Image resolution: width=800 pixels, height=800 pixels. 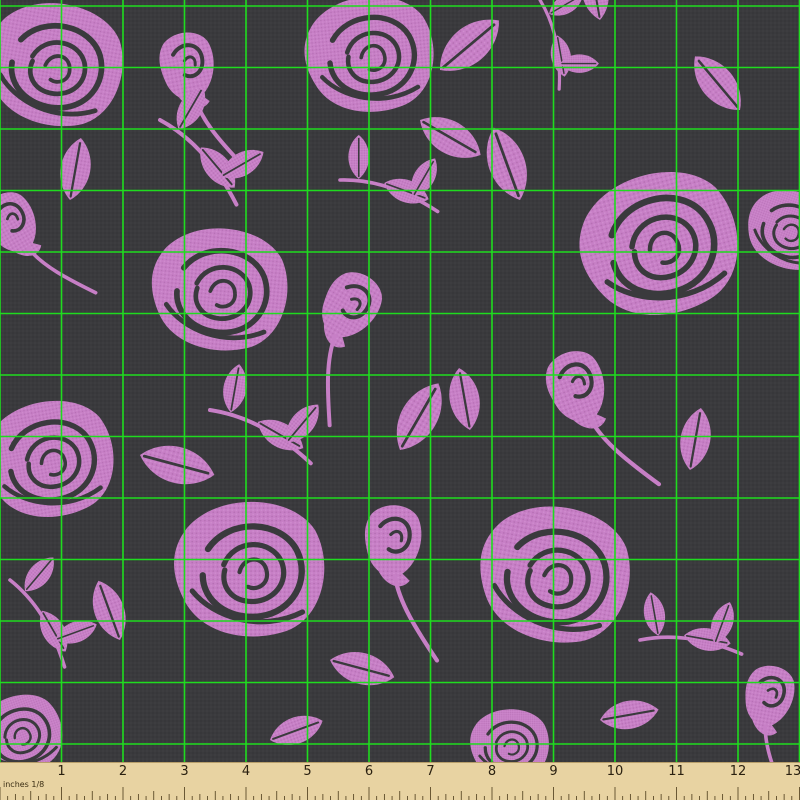 I want to click on ruler-number: 3, so click(x=184, y=771).